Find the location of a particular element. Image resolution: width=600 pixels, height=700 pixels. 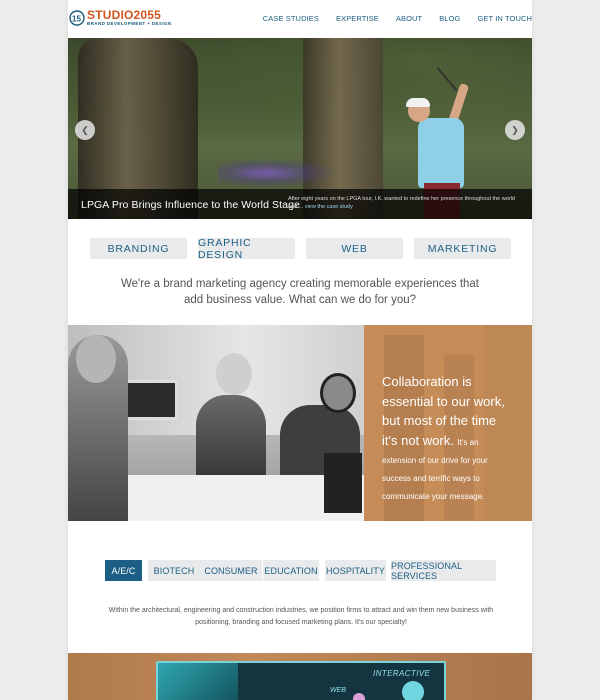

chevron-right-icon: ❯ is located at coordinates (515, 129).